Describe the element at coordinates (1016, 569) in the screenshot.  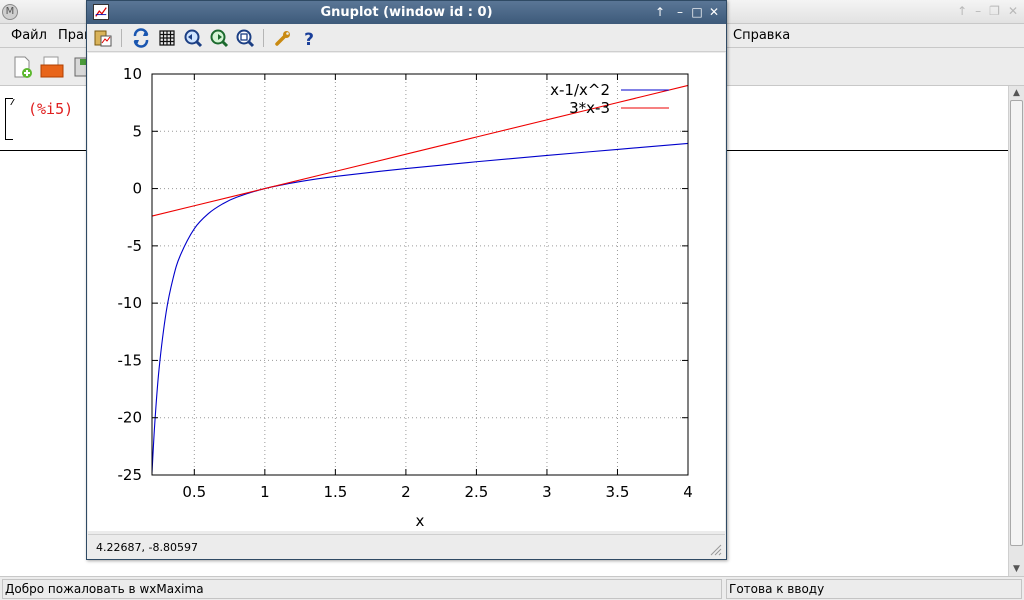
I see `scroll-down-arrow-icon: ▼` at that location.